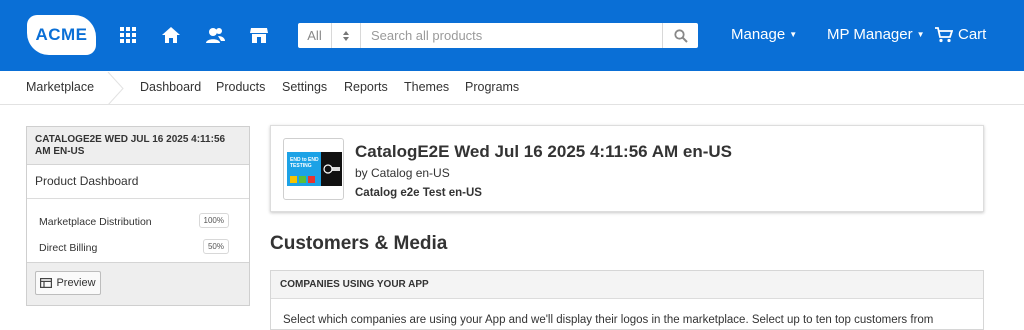 This screenshot has width=1024, height=330. Describe the element at coordinates (346, 35) in the screenshot. I see `scope-arrows-icon` at that location.